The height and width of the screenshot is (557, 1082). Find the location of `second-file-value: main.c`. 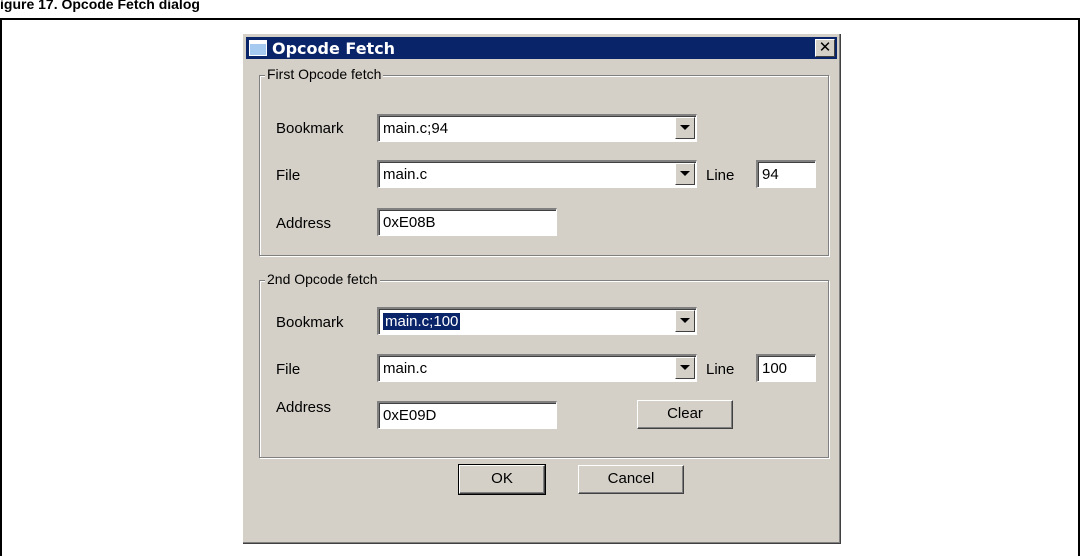

second-file-value: main.c is located at coordinates (405, 368).